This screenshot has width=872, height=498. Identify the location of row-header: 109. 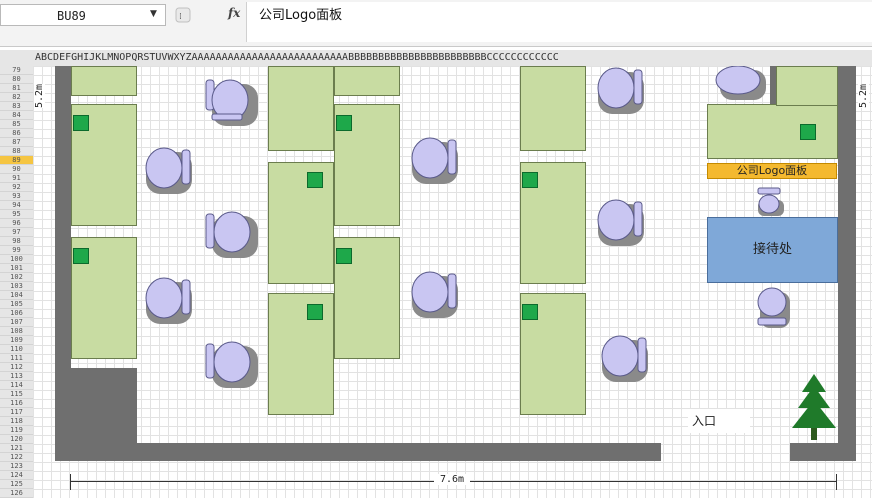
(16, 340).